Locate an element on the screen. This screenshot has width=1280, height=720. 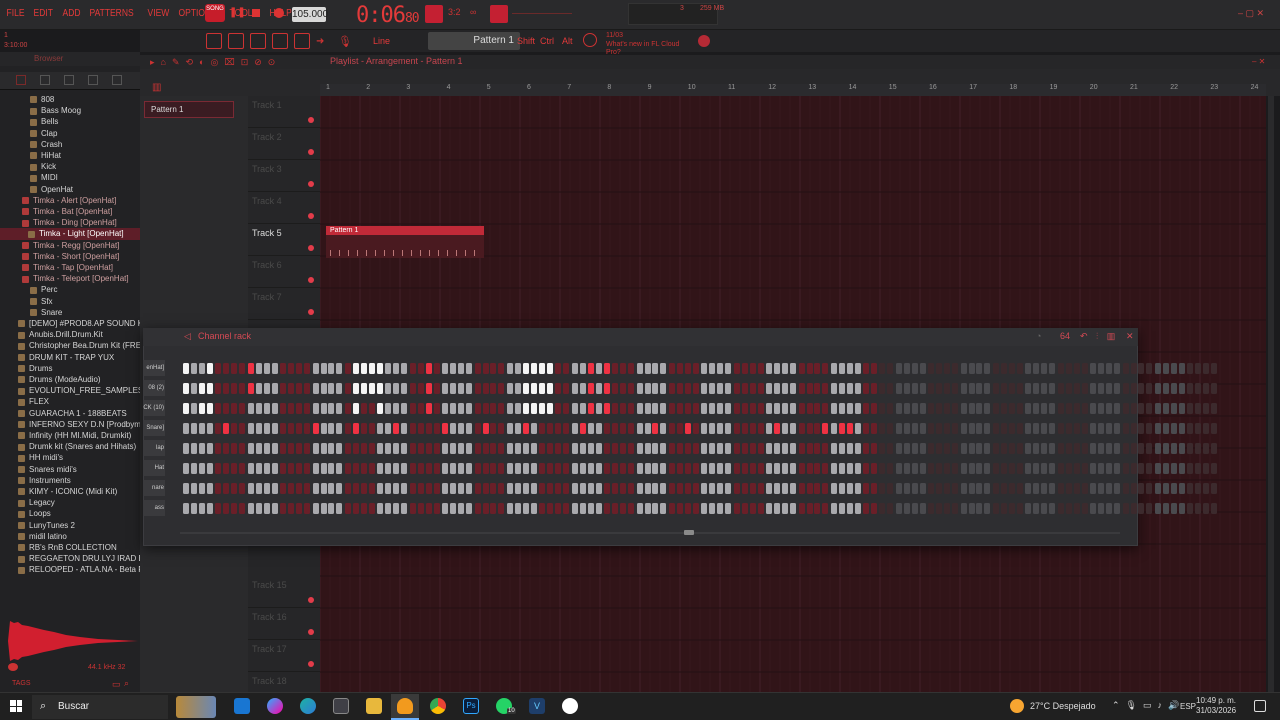
clock: 10:49 p. m. 31/03/2026 is located at coordinates (1216, 706).